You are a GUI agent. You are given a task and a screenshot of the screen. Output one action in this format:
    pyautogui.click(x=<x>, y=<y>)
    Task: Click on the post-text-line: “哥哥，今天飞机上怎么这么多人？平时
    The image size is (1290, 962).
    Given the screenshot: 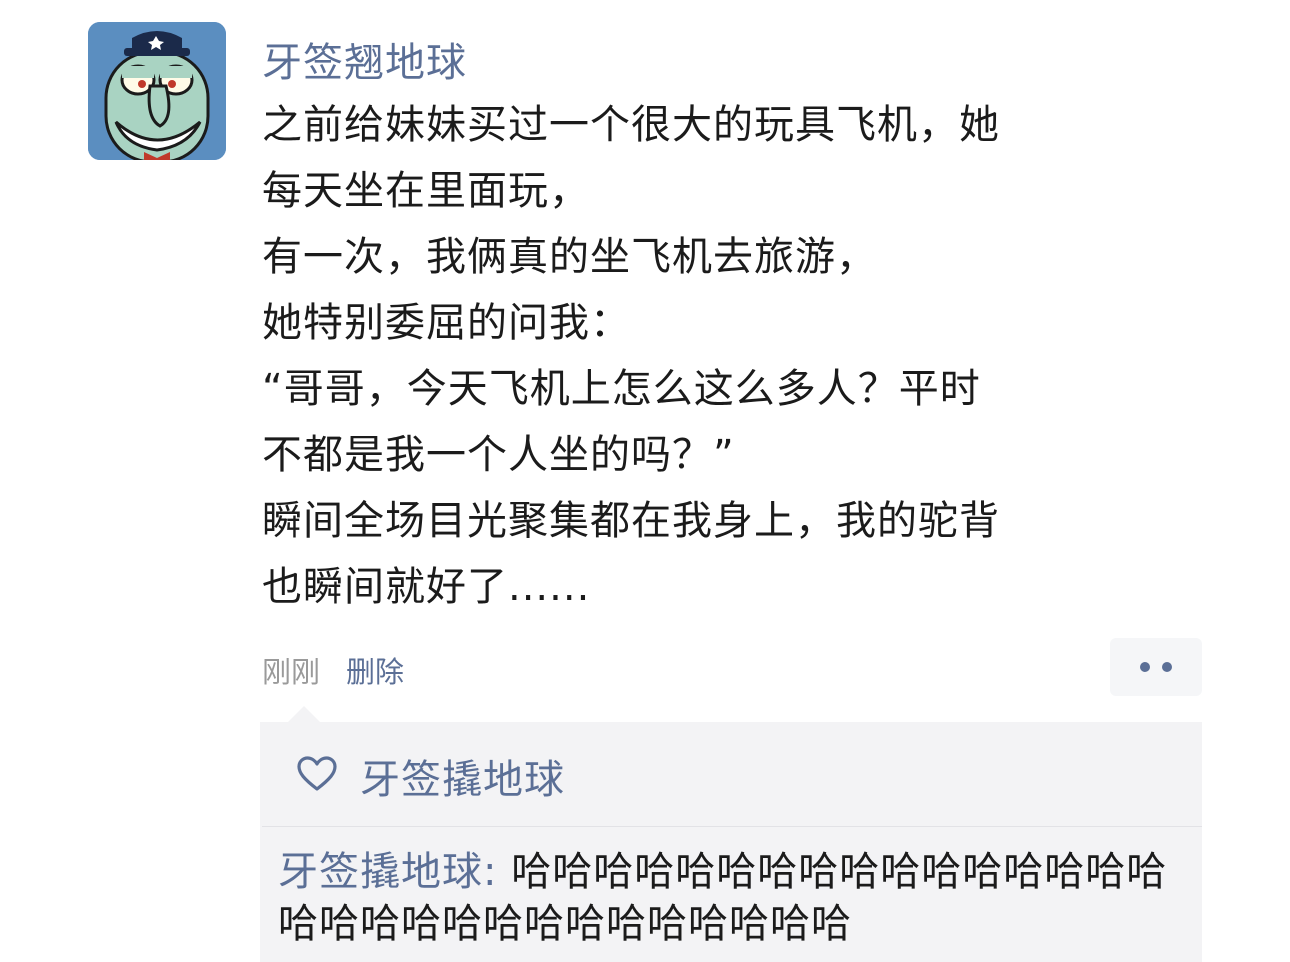 What is the action you would take?
    pyautogui.click(x=621, y=389)
    